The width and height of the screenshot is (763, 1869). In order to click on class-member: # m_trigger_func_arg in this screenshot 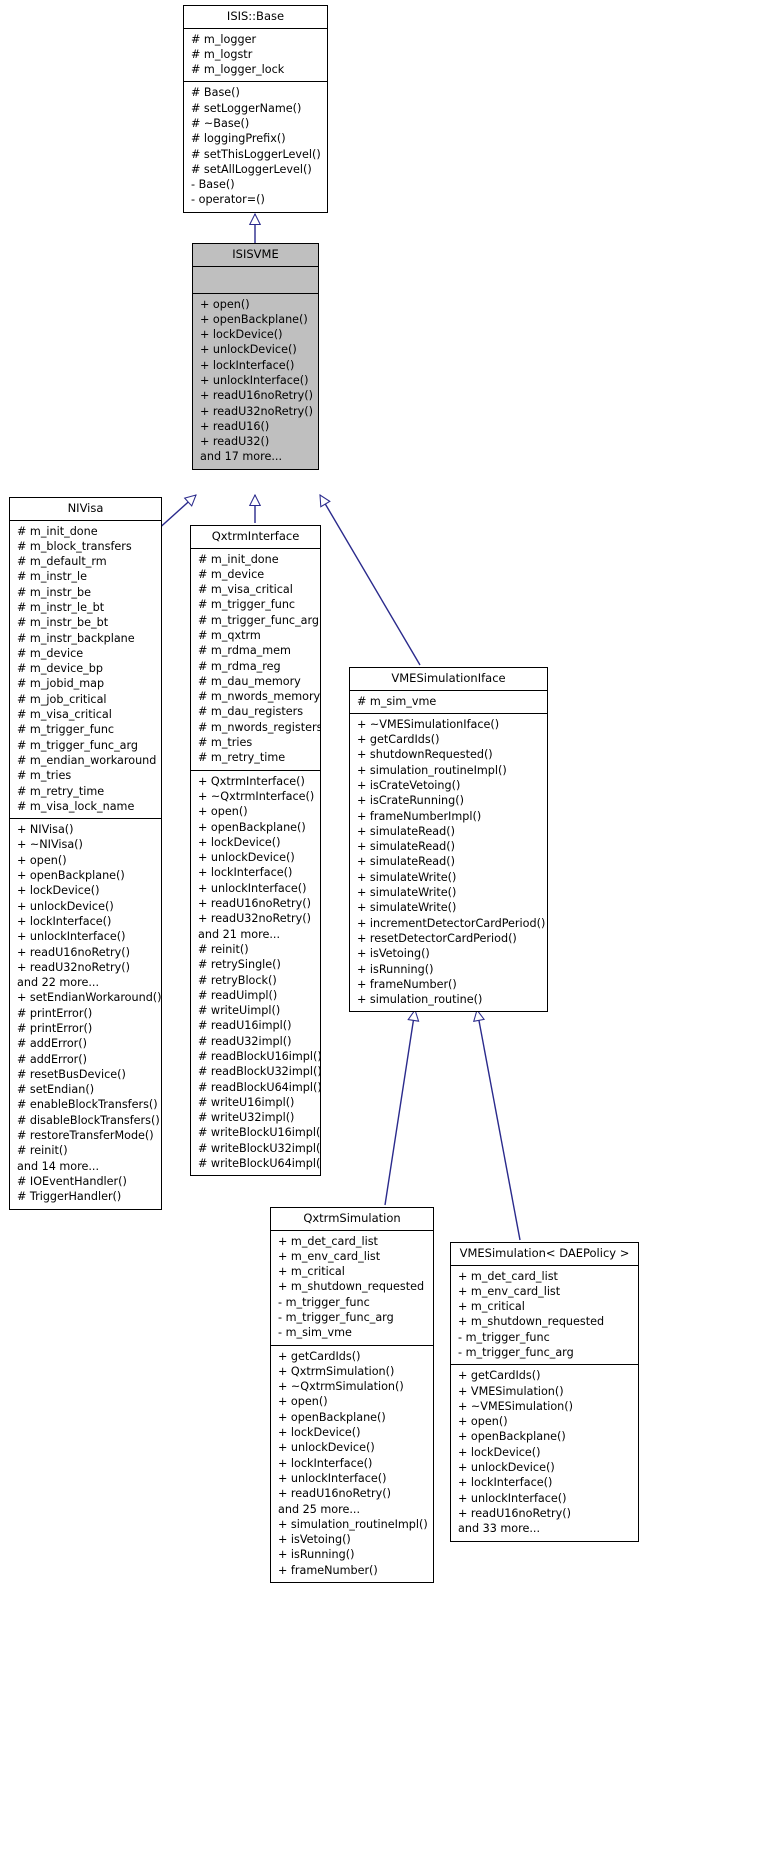, I will do `click(78, 745)`.